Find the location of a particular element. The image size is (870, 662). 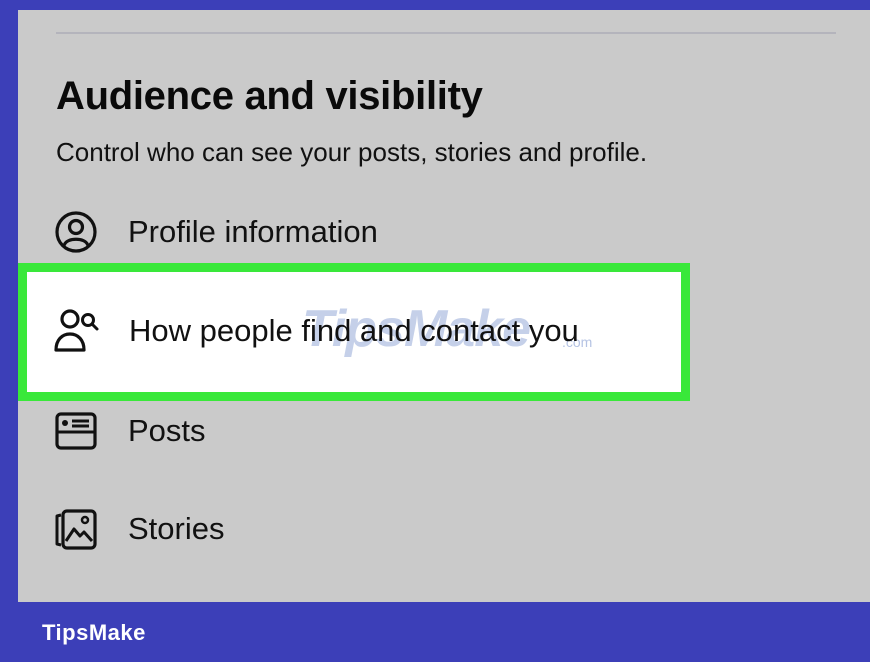

menu-item-label: Posts is located at coordinates (167, 430).